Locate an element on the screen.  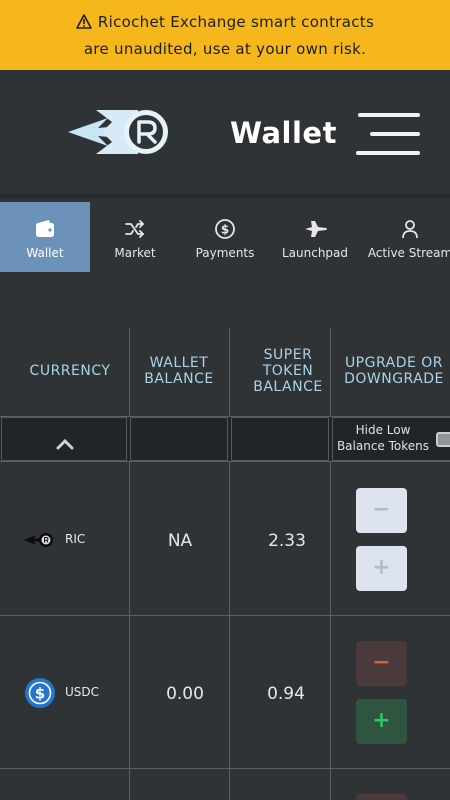
tab-payments-label: Payments is located at coordinates (225, 253).